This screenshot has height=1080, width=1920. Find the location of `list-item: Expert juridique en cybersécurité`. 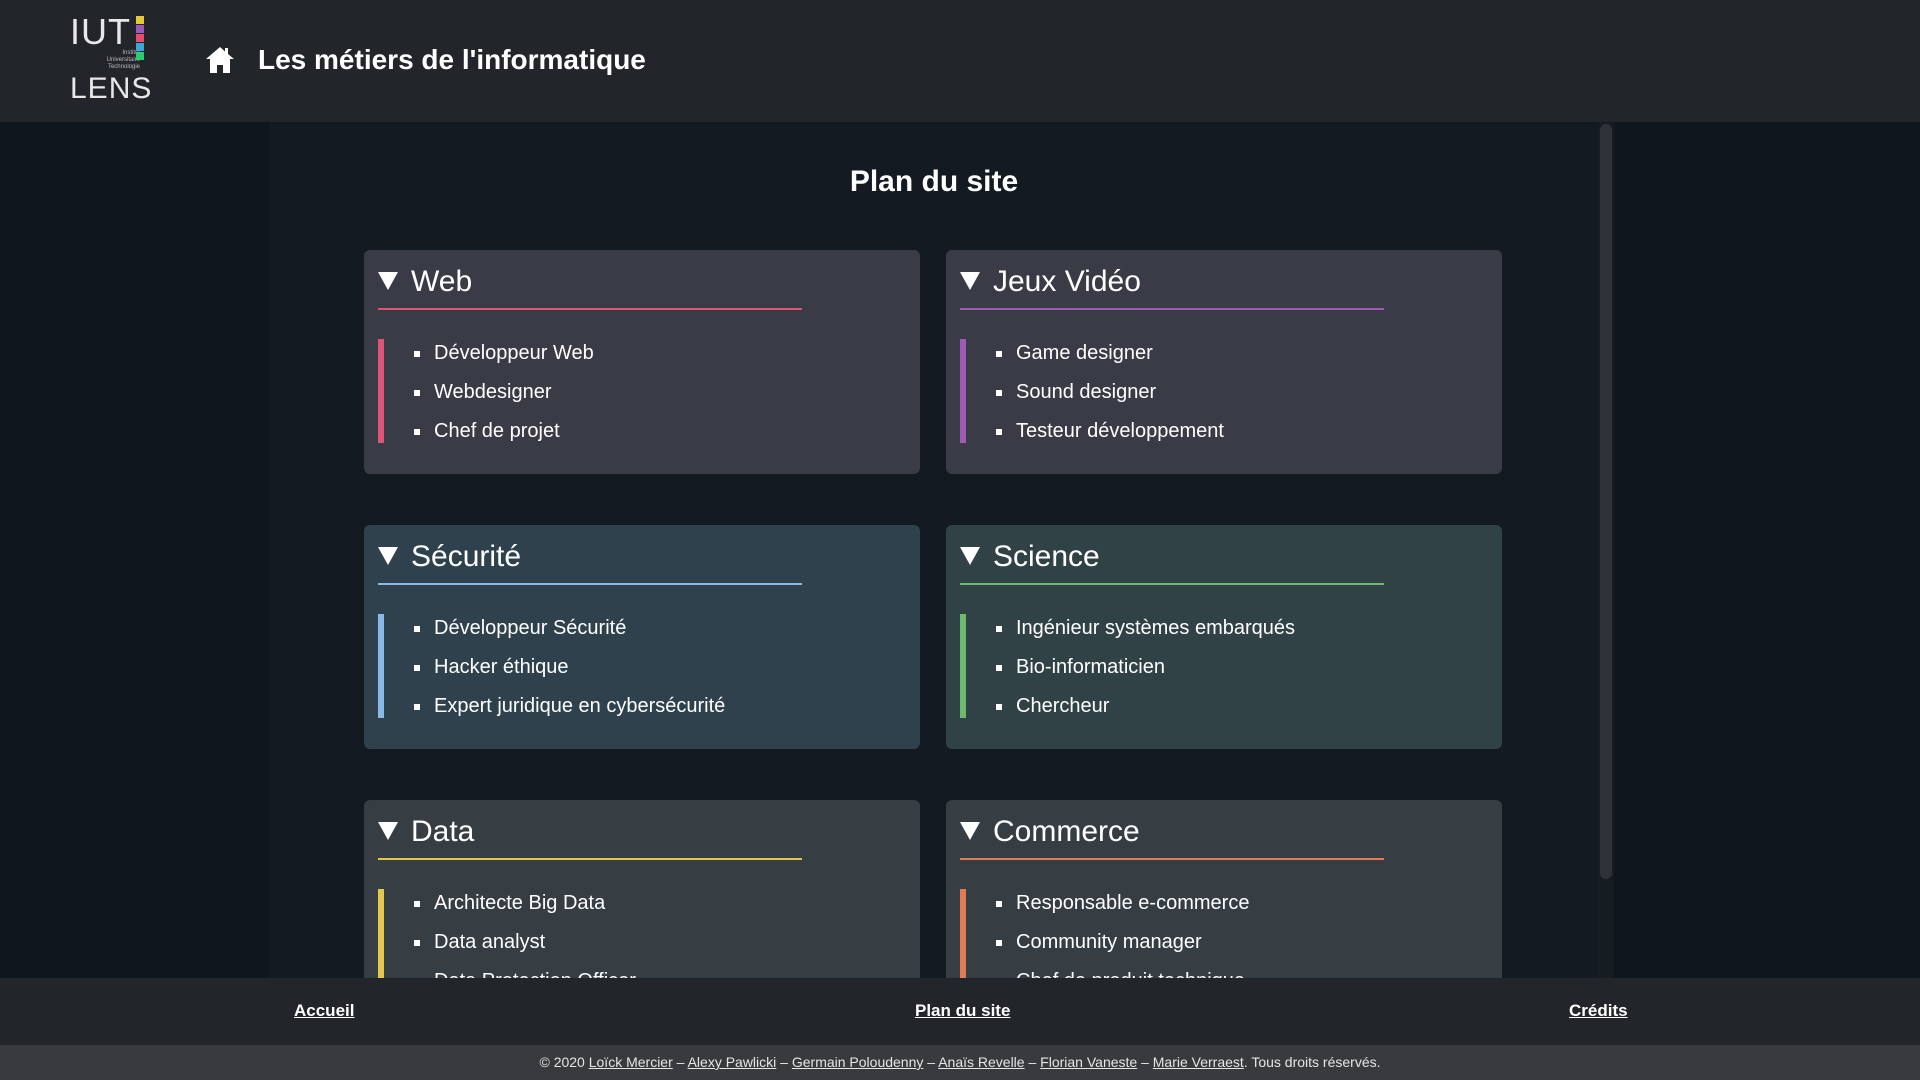

list-item: Expert juridique en cybersécurité is located at coordinates (569, 706).